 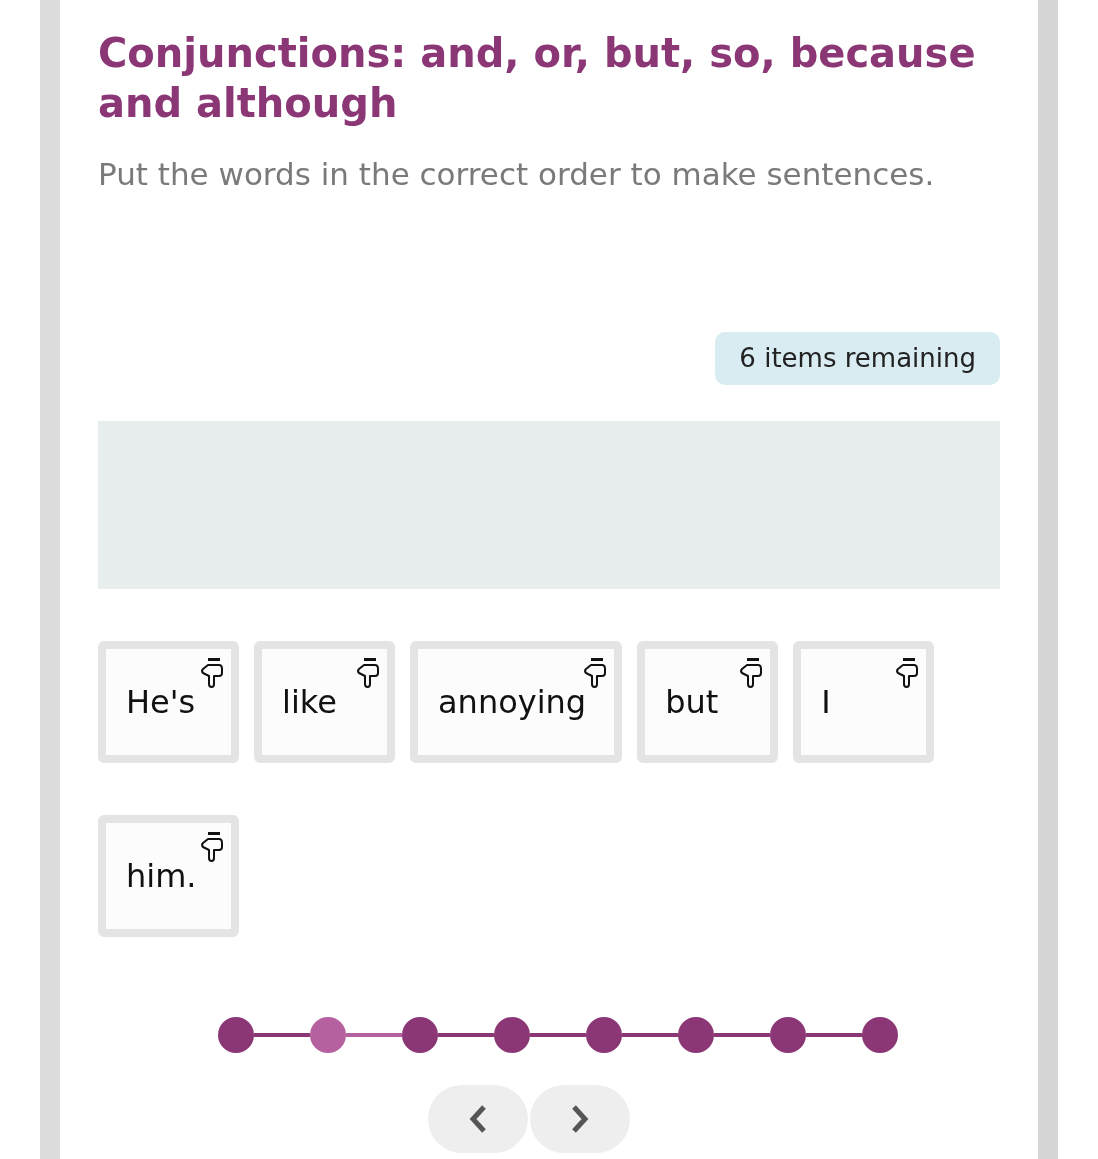 What do you see at coordinates (708, 702) in the screenshot?
I see `word-tile: but` at bounding box center [708, 702].